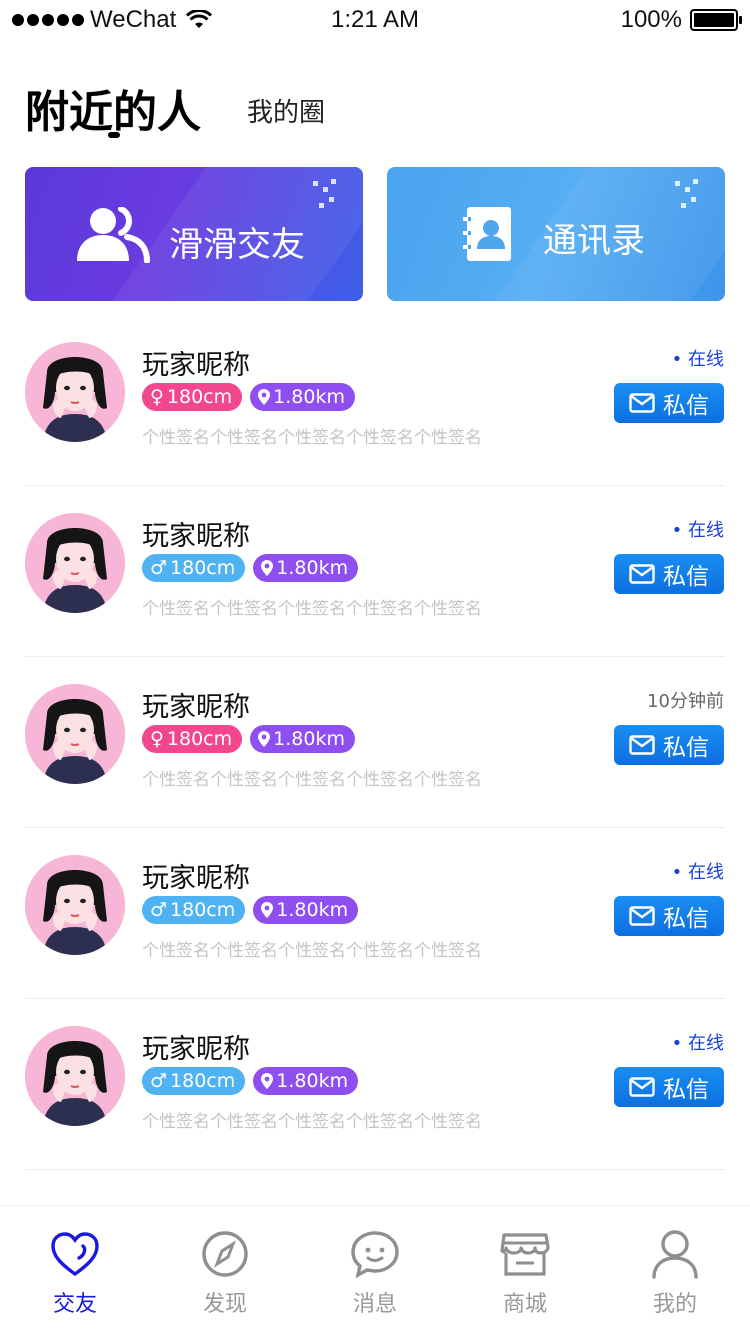 This screenshot has height=1334, width=750. Describe the element at coordinates (224, 1304) in the screenshot. I see `nav-label: 发现` at that location.